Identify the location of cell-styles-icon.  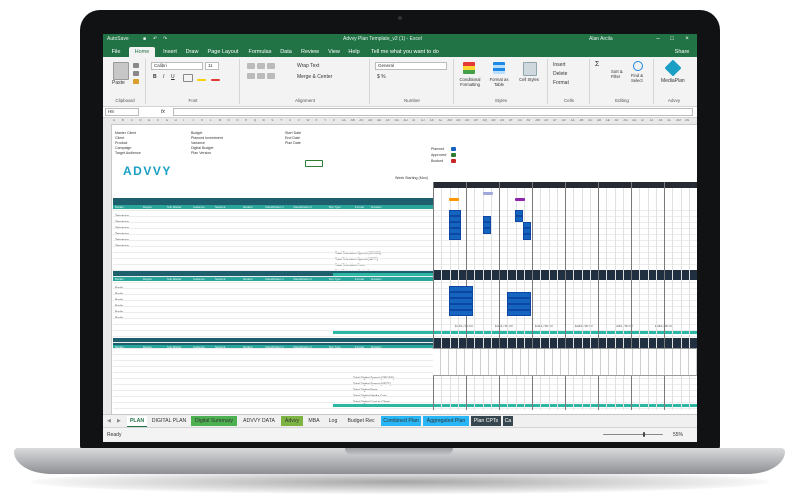
(530, 69).